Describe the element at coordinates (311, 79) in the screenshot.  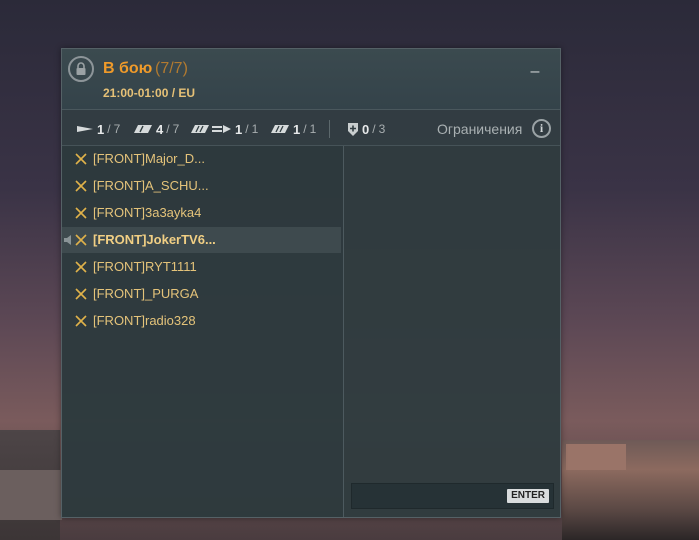
I see `panel-header: В бою (7/7) 21:00-01:00 / EU –` at that location.